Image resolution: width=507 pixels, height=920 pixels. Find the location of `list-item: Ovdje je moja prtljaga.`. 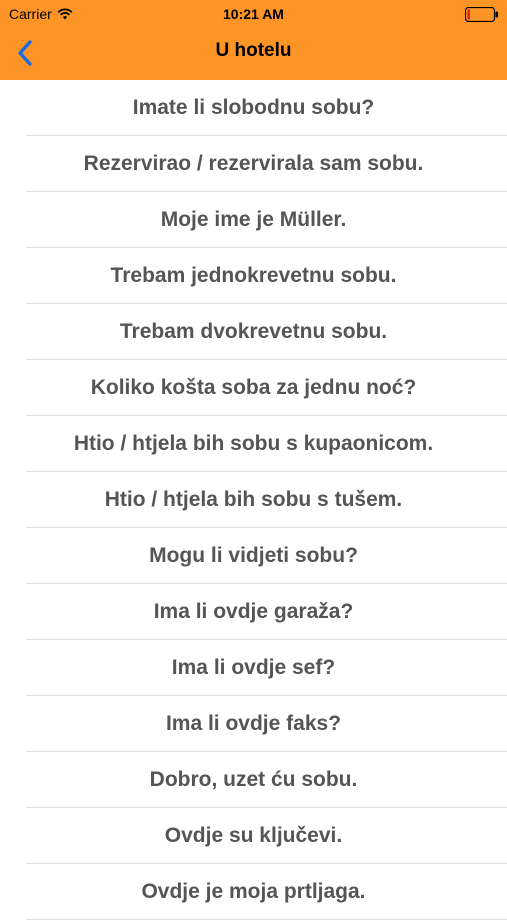

list-item: Ovdje je moja prtljaga. is located at coordinates (253, 892).